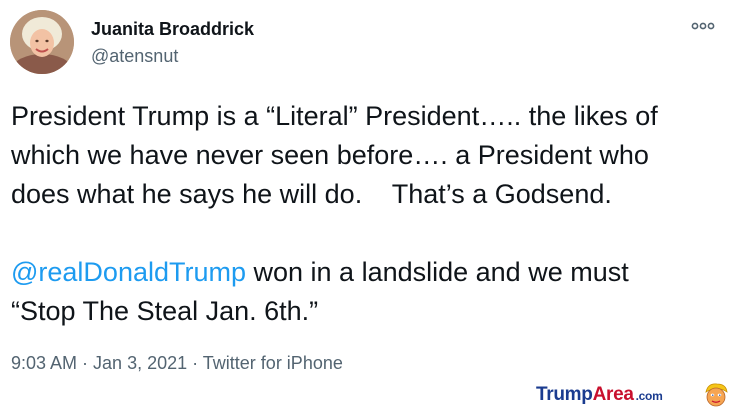  I want to click on tweet-text-line: “Stop The Steal Jan. 6th.”, so click(165, 311).